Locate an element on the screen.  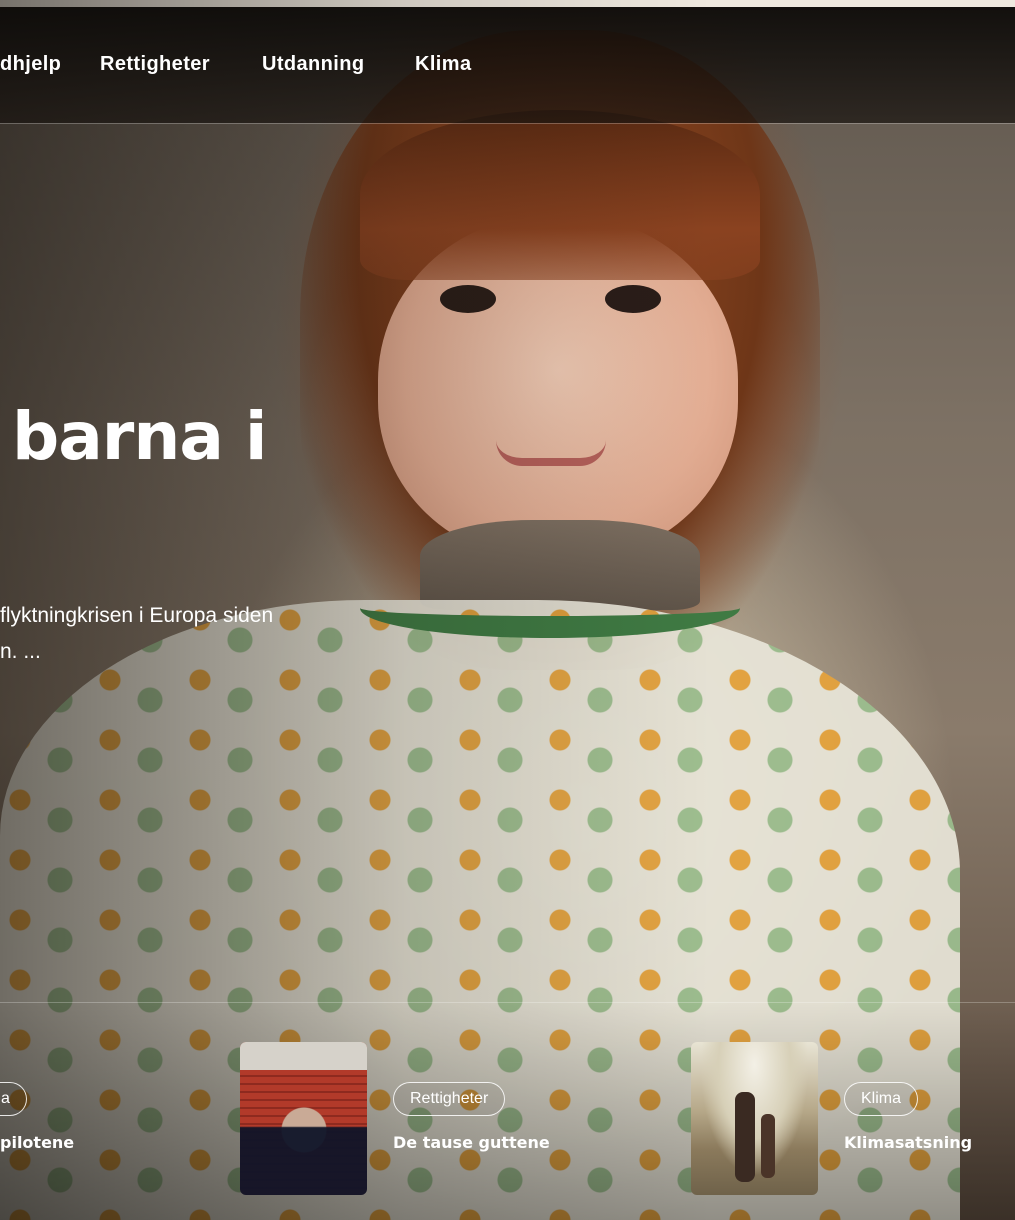
card-title: Klimasatsning is located at coordinates (908, 1142).